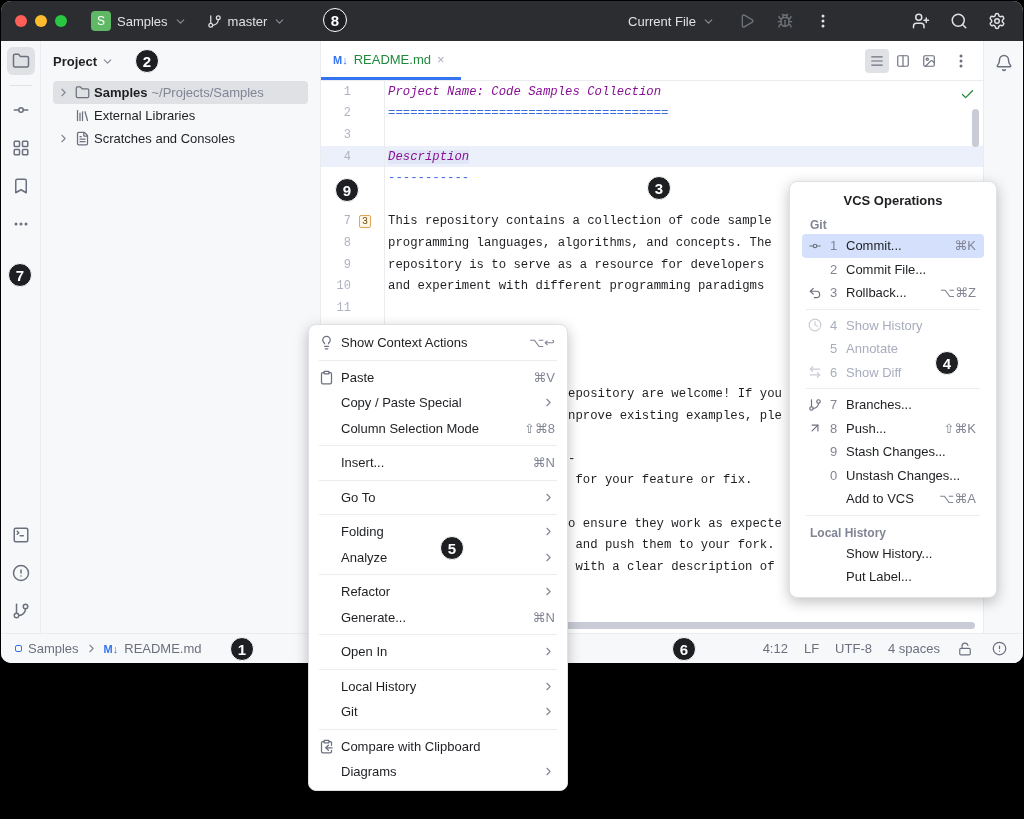 This screenshot has width=1024, height=819. What do you see at coordinates (903, 60) in the screenshot?
I see `split-view-icon` at bounding box center [903, 60].